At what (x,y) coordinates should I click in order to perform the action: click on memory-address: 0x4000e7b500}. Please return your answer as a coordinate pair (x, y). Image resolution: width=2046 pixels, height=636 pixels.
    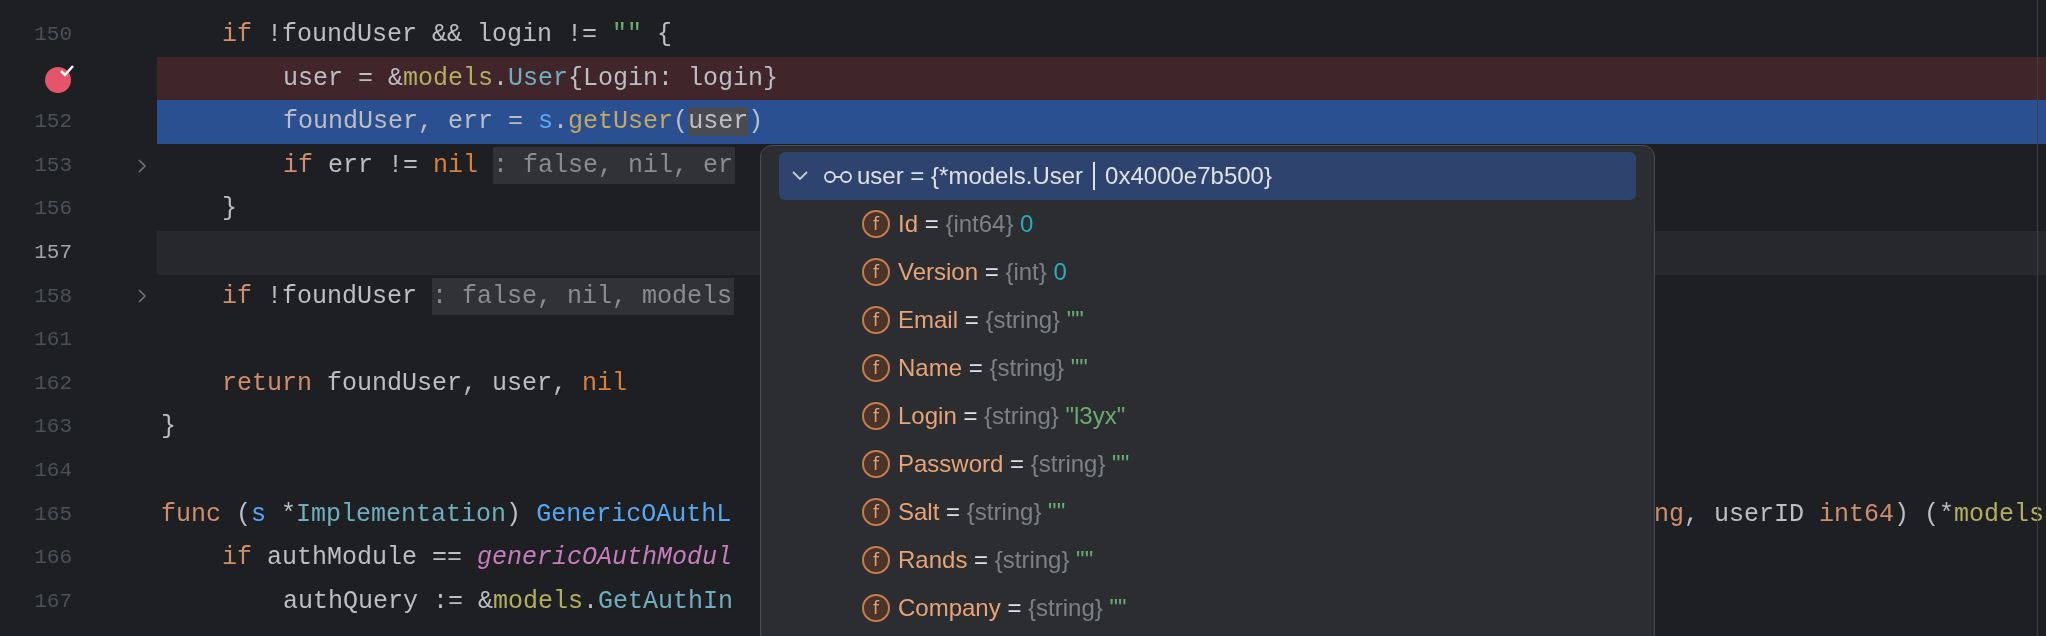
    Looking at the image, I should click on (1188, 176).